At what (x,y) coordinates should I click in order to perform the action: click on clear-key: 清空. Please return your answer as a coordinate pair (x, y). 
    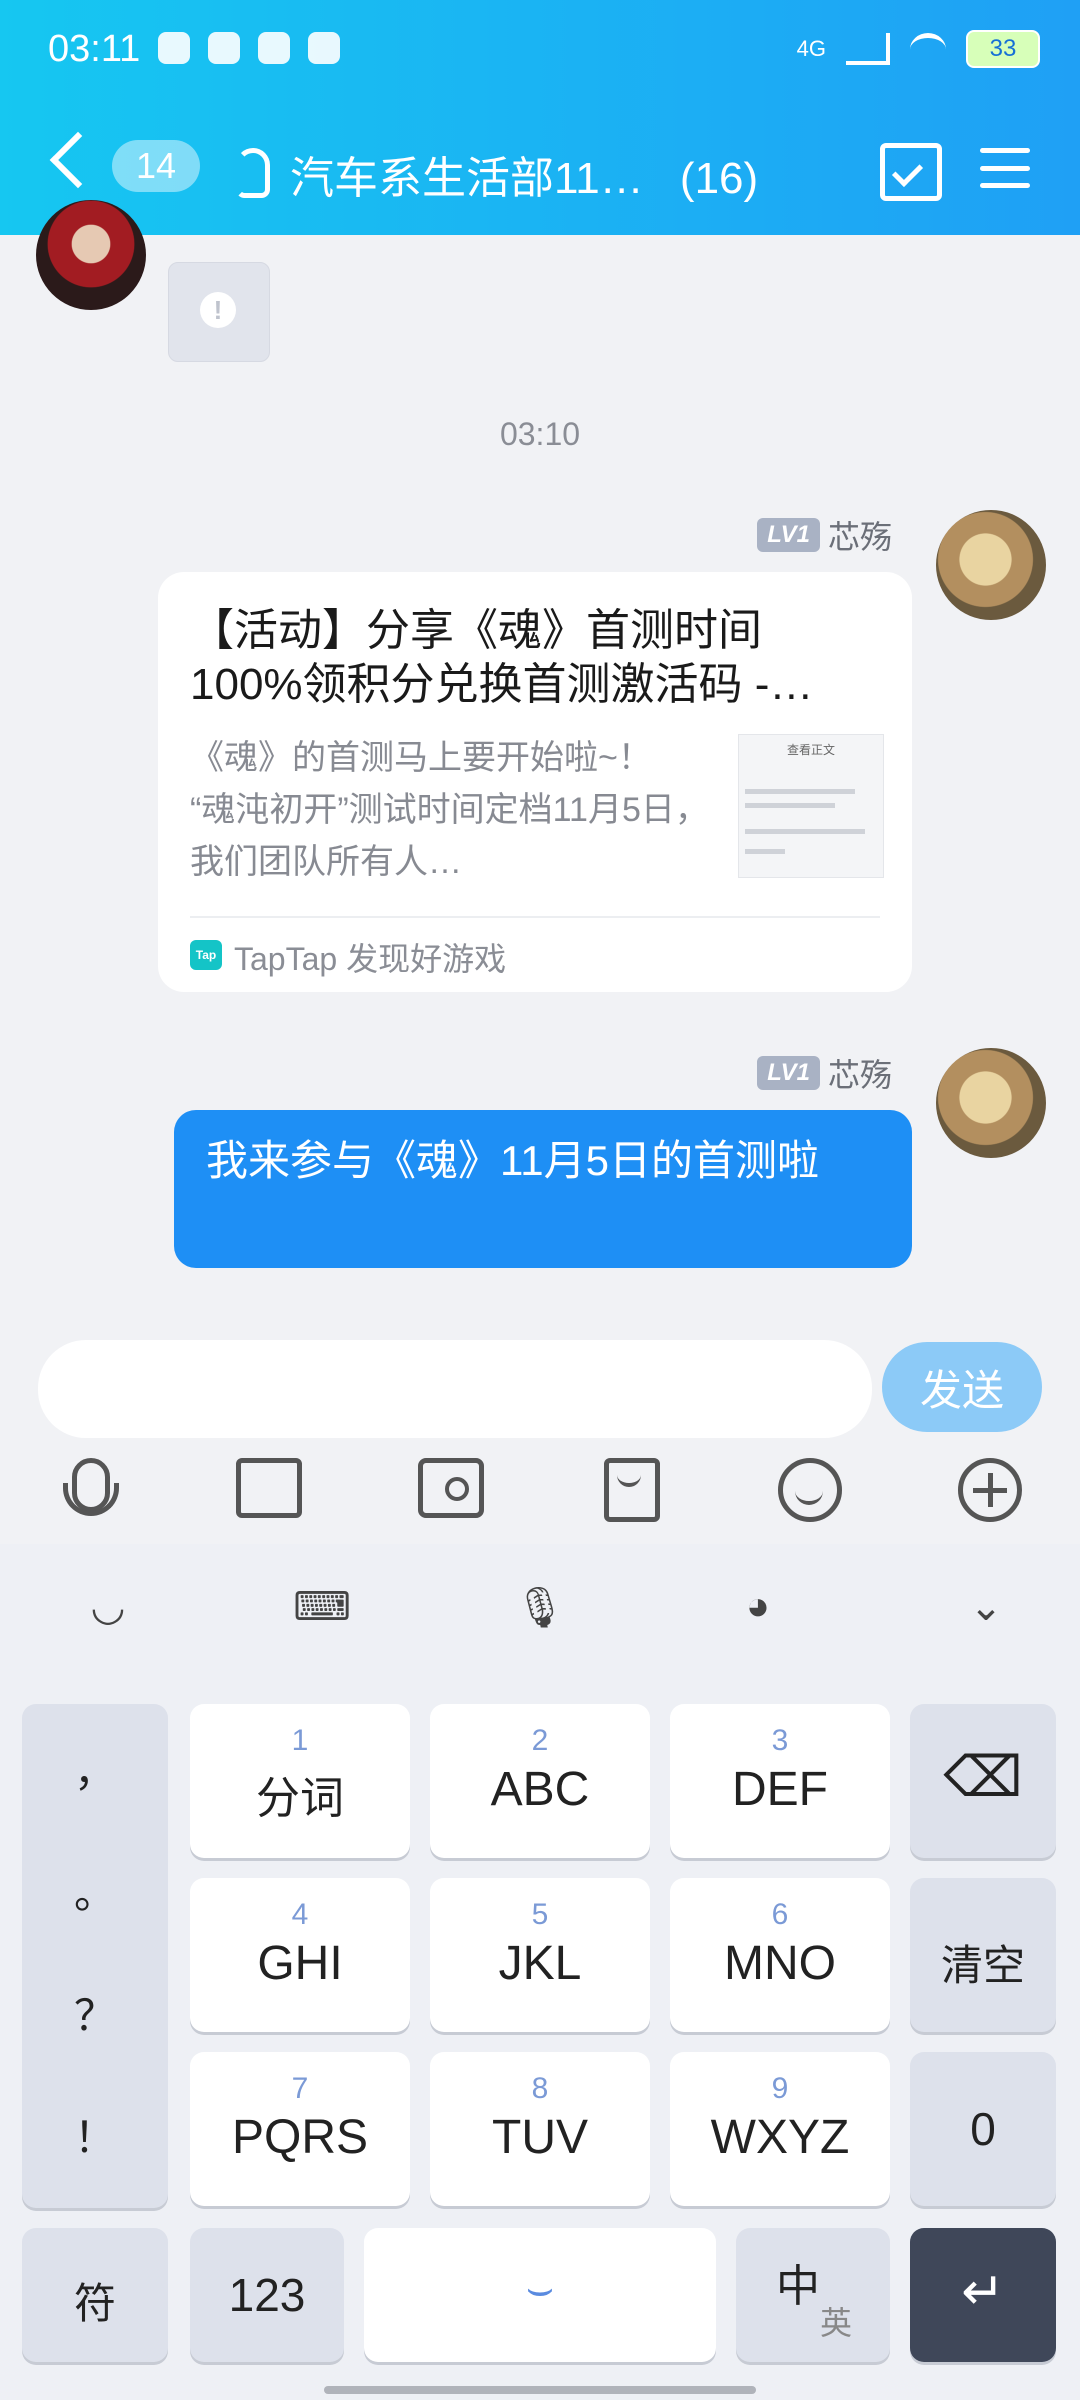
    Looking at the image, I should click on (983, 1955).